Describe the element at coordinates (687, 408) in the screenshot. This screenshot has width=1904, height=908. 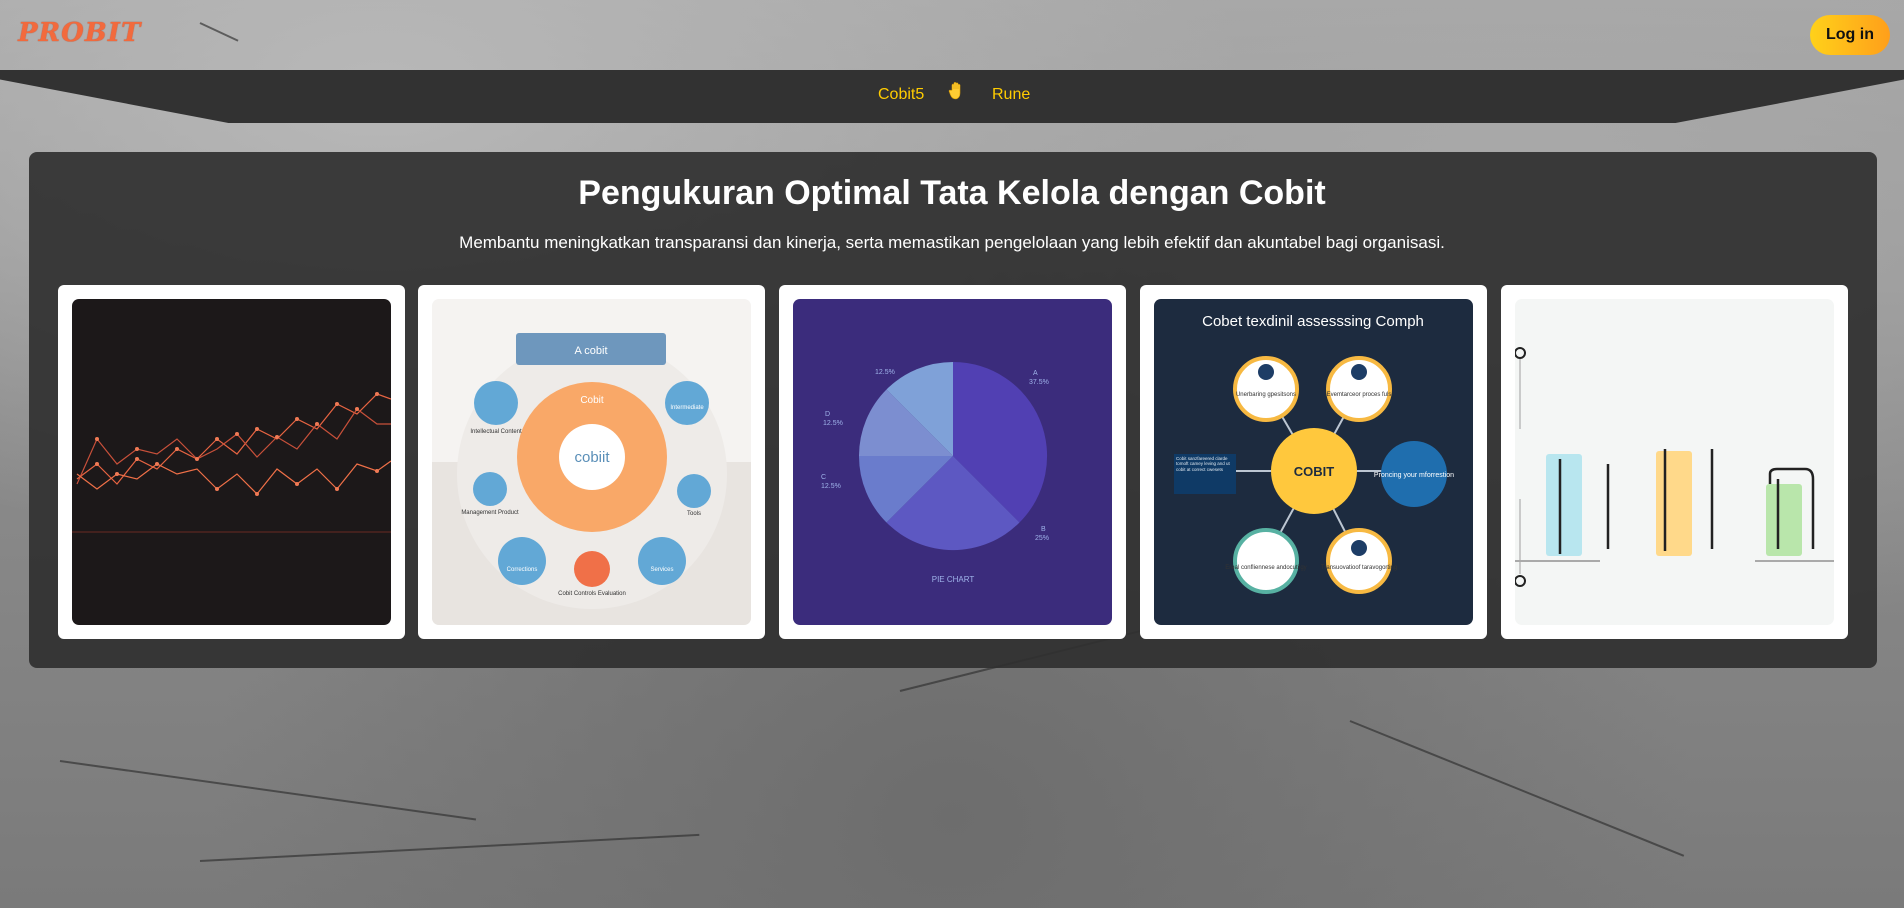
I see `cobit-node-label: Intermediate` at that location.